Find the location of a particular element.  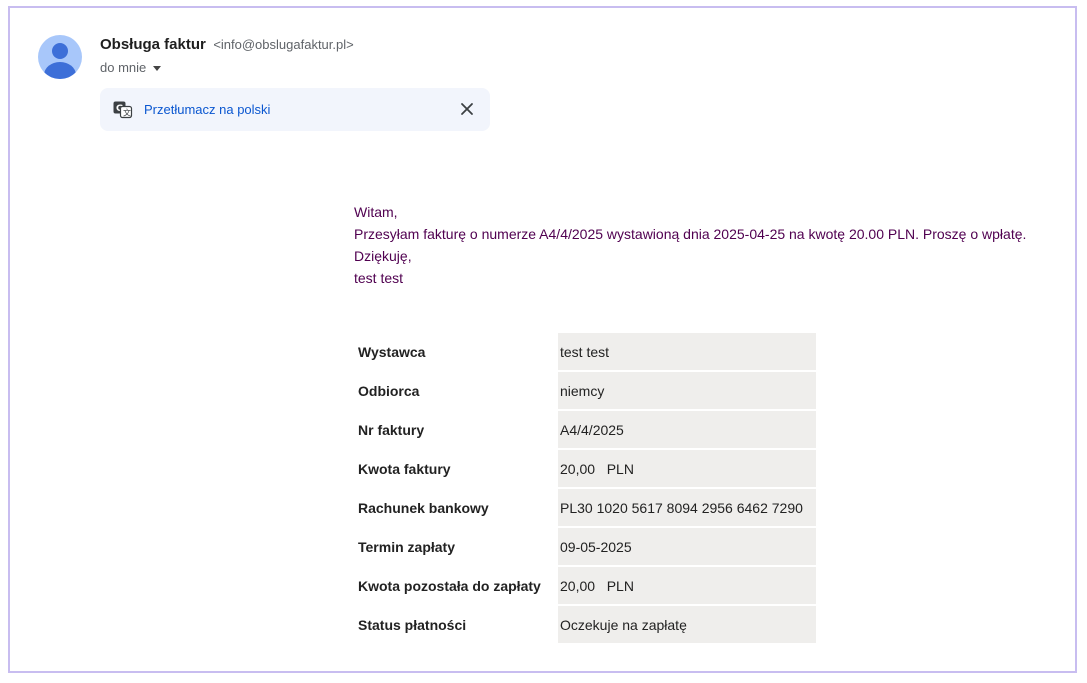

row-label-invoice-amount: Kwota faktury is located at coordinates (404, 468).